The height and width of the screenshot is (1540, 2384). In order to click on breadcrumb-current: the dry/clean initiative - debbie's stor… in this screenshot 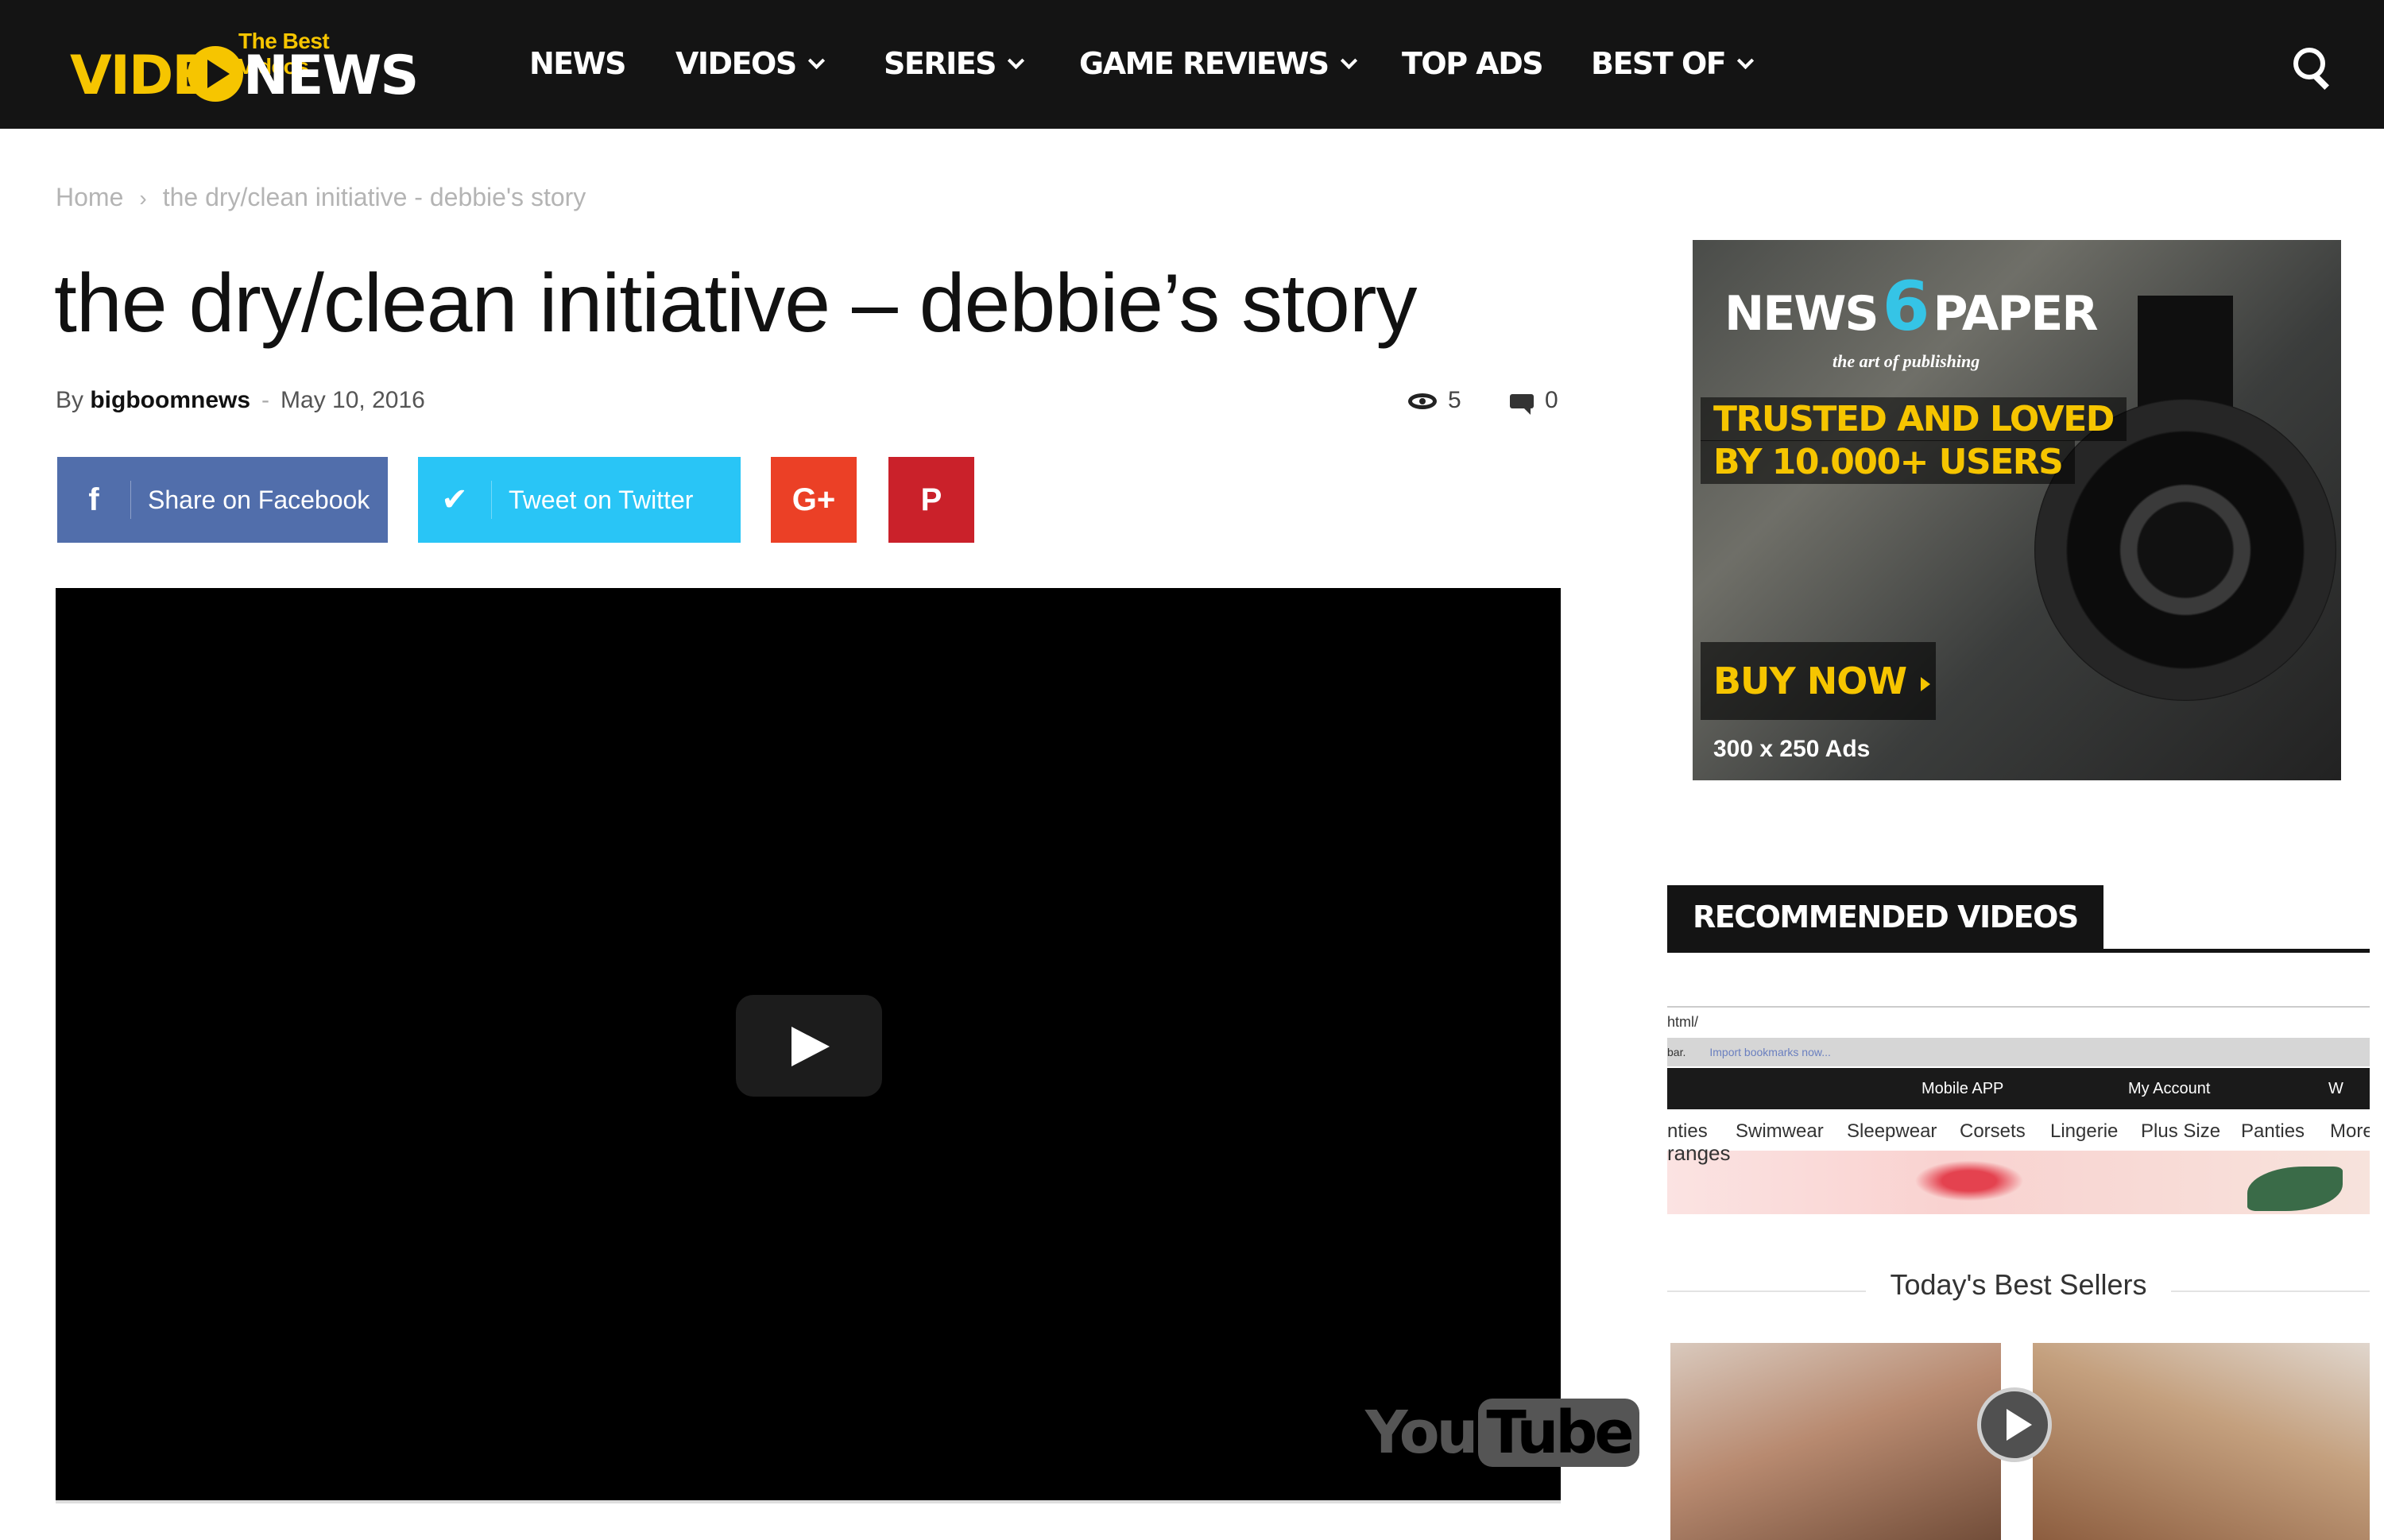, I will do `click(374, 197)`.